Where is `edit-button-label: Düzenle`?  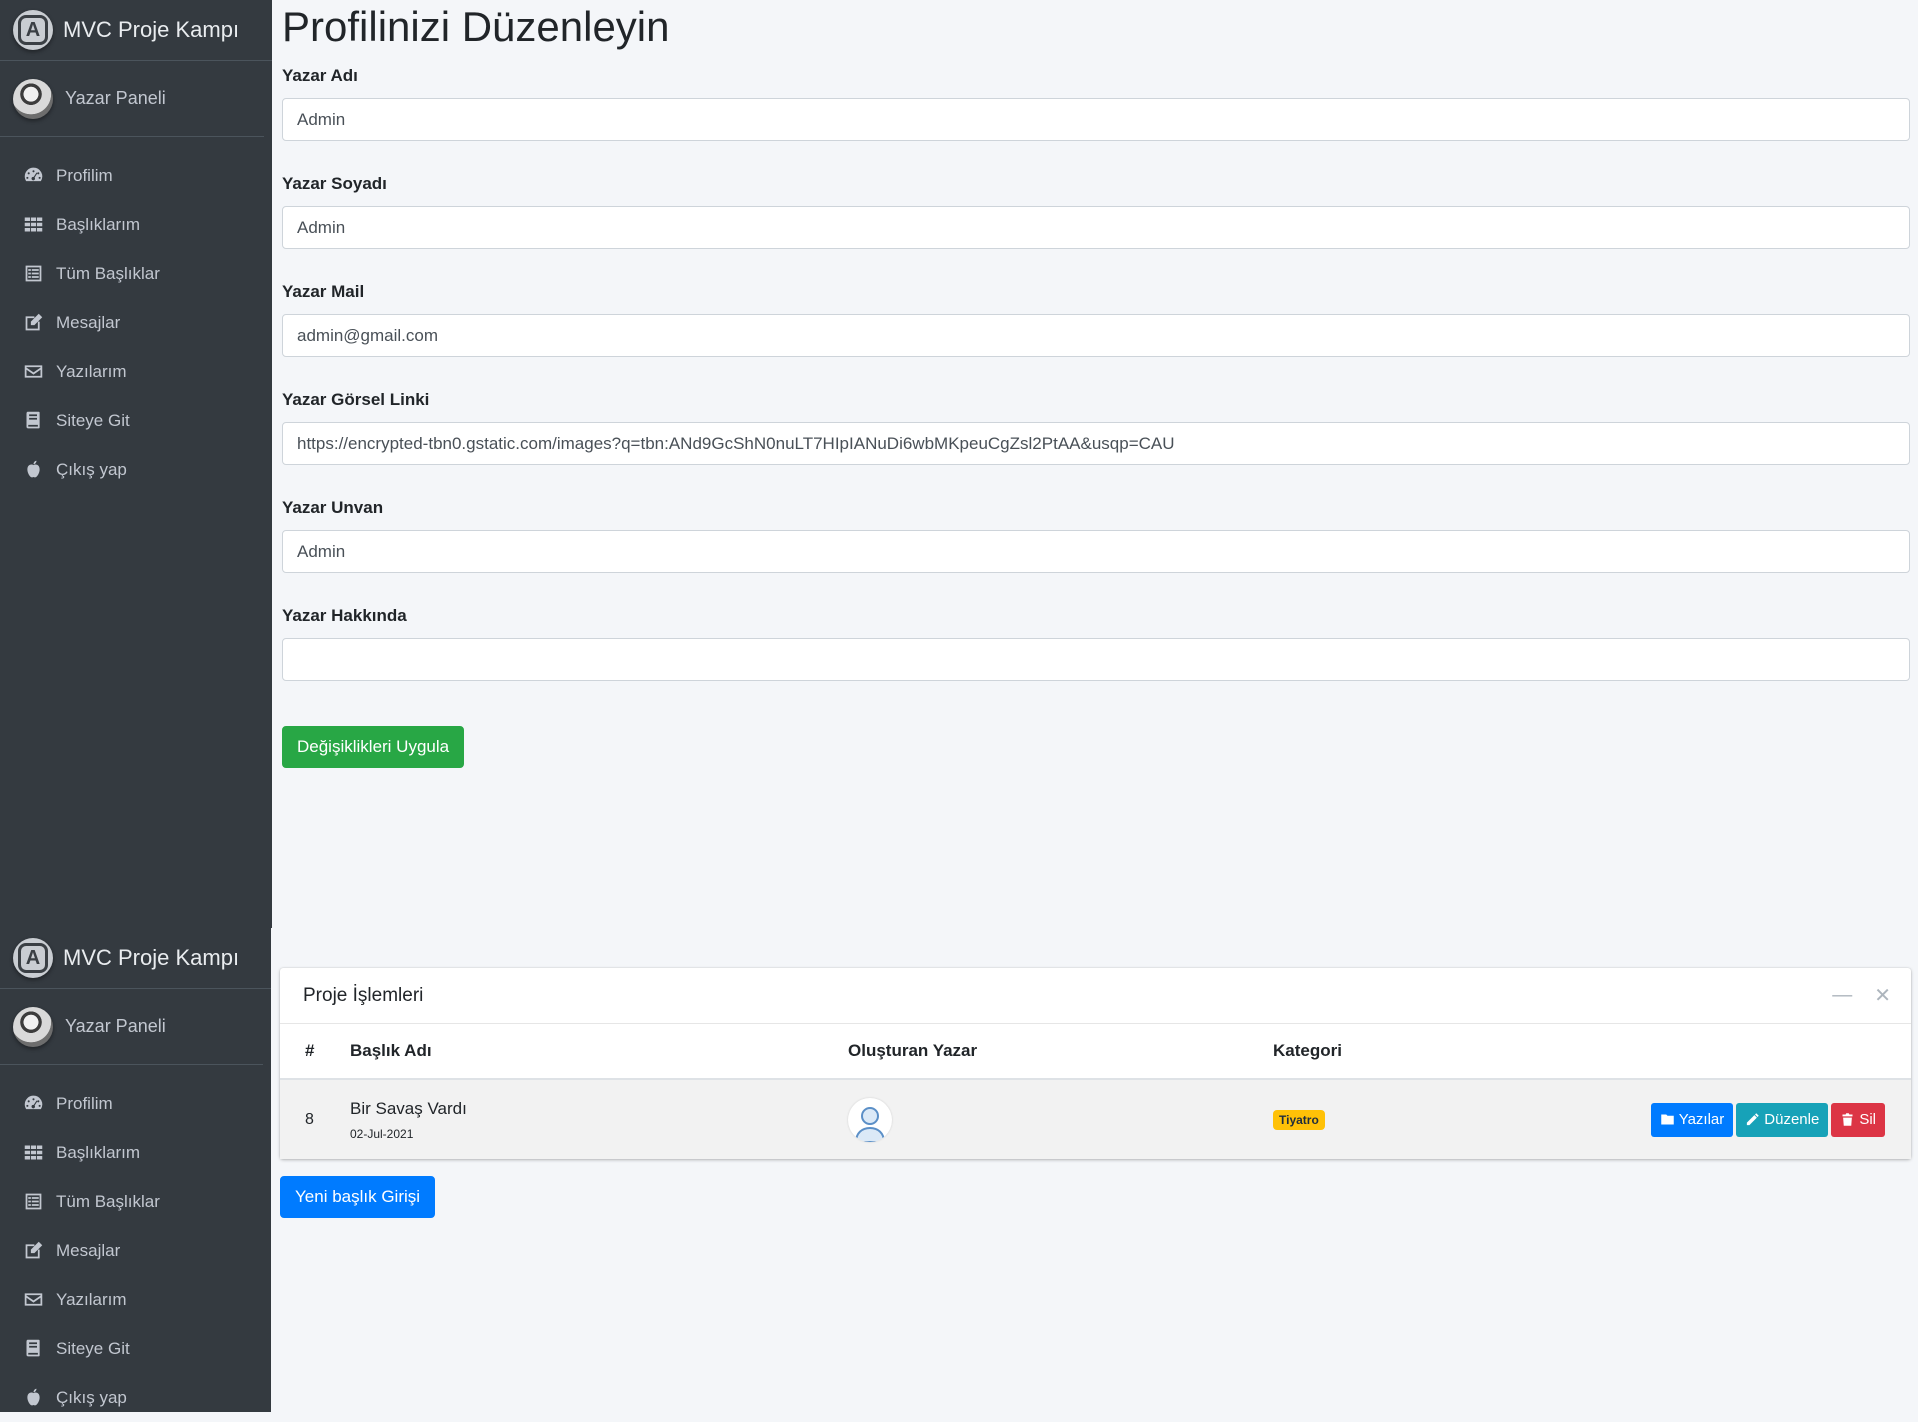 edit-button-label: Düzenle is located at coordinates (1792, 1119).